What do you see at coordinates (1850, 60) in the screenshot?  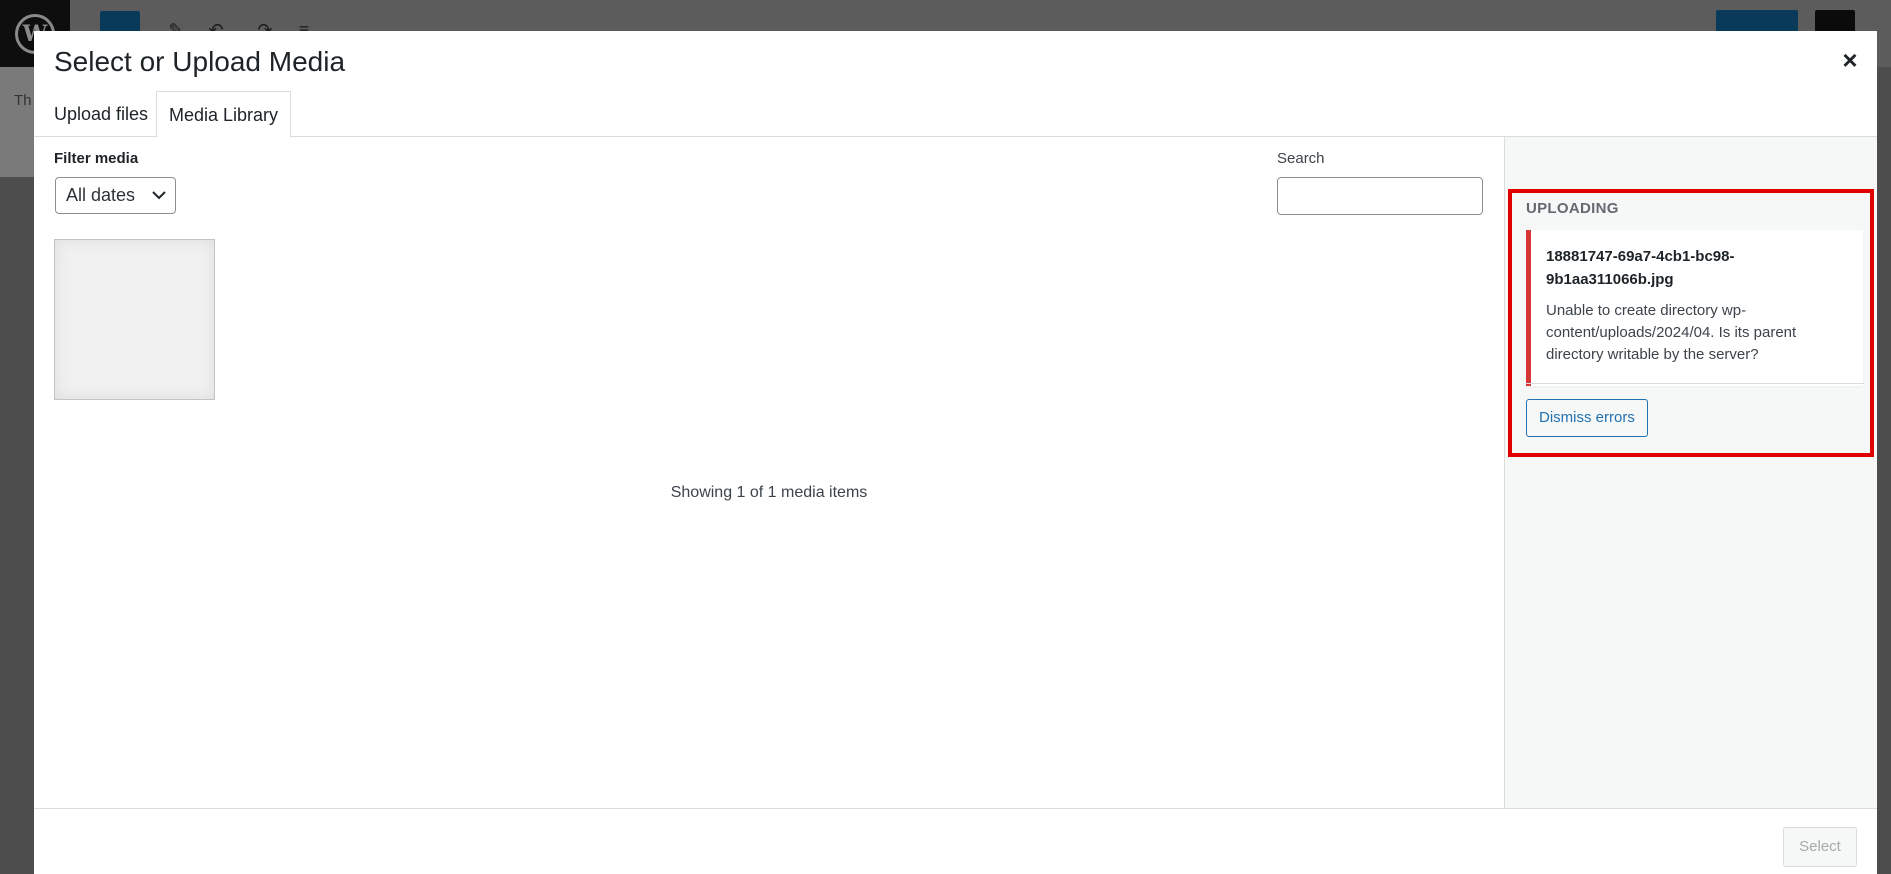 I see `close-icon: ×` at bounding box center [1850, 60].